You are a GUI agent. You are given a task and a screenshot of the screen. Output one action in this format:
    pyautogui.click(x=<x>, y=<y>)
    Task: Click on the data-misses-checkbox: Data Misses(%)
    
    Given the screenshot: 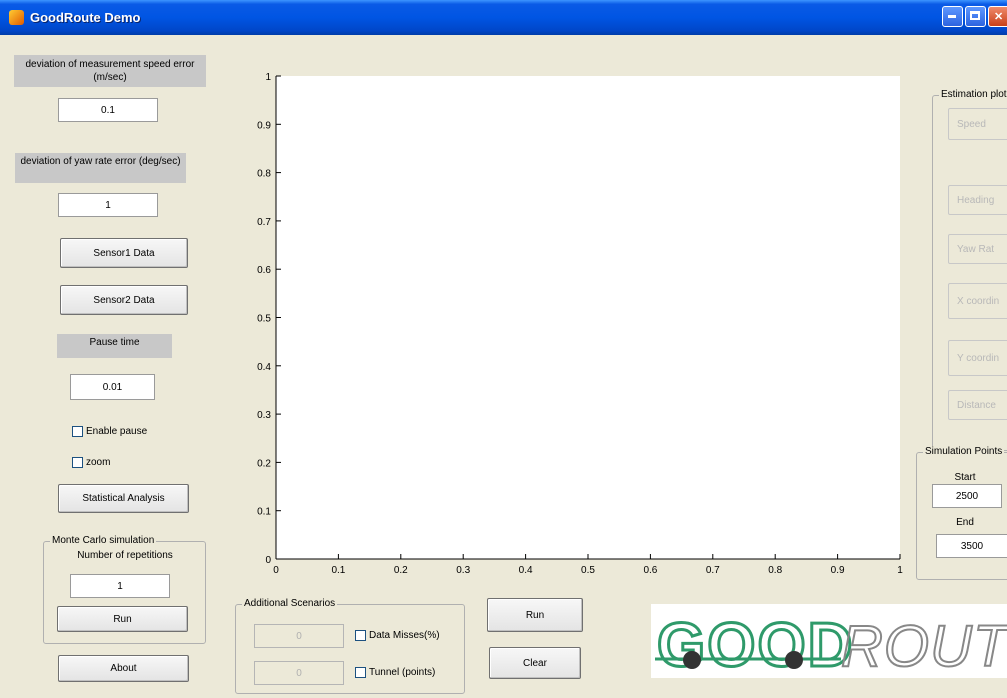 What is the action you would take?
    pyautogui.click(x=397, y=635)
    